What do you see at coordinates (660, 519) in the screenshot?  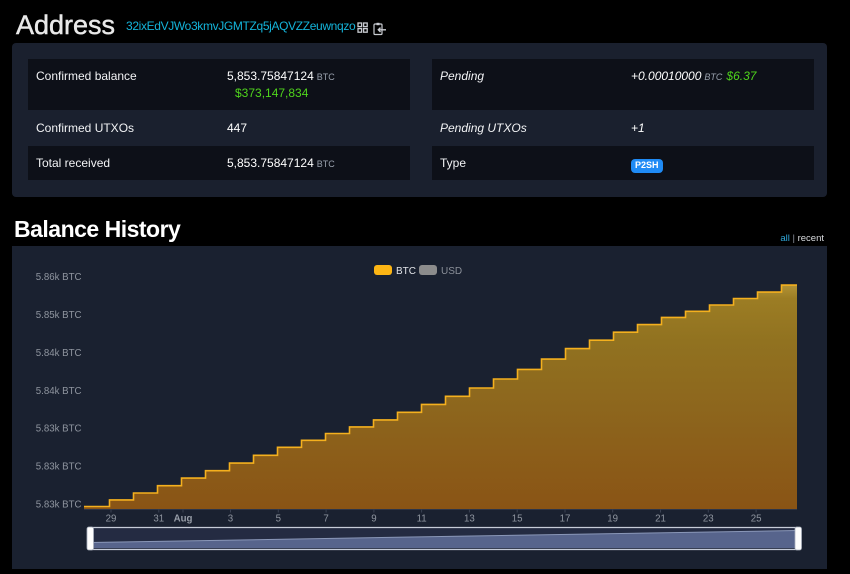 I see `svg-text: 21` at bounding box center [660, 519].